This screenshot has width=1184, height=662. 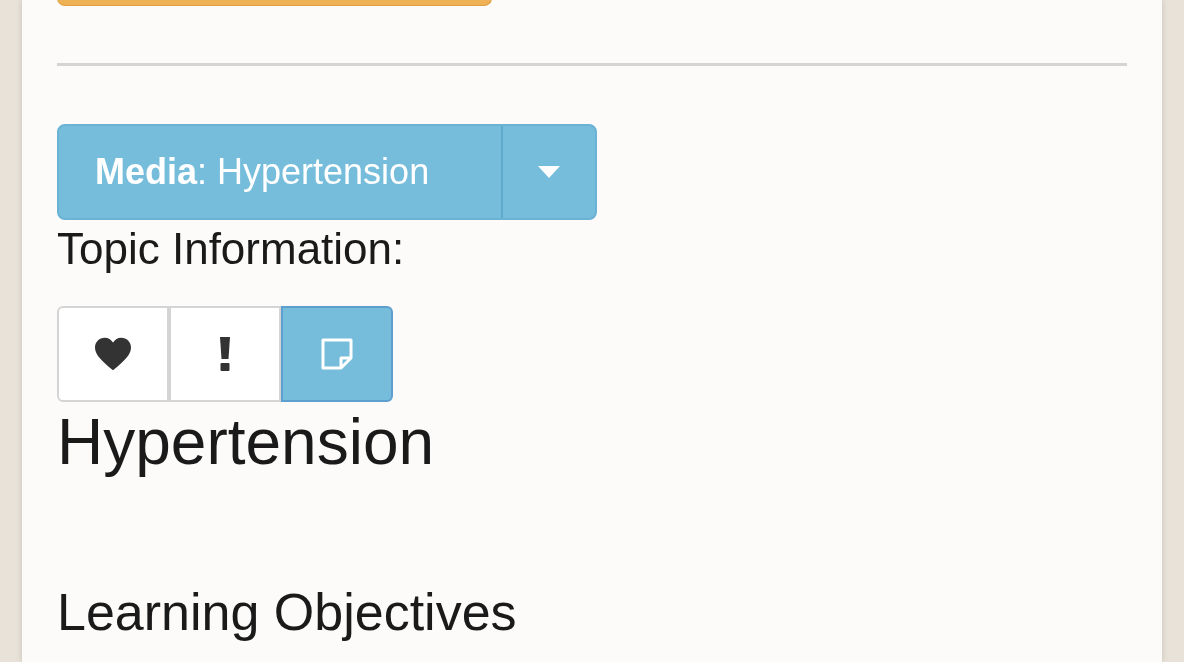 I want to click on media-dropdown: Media: Hypertension, so click(x=327, y=172).